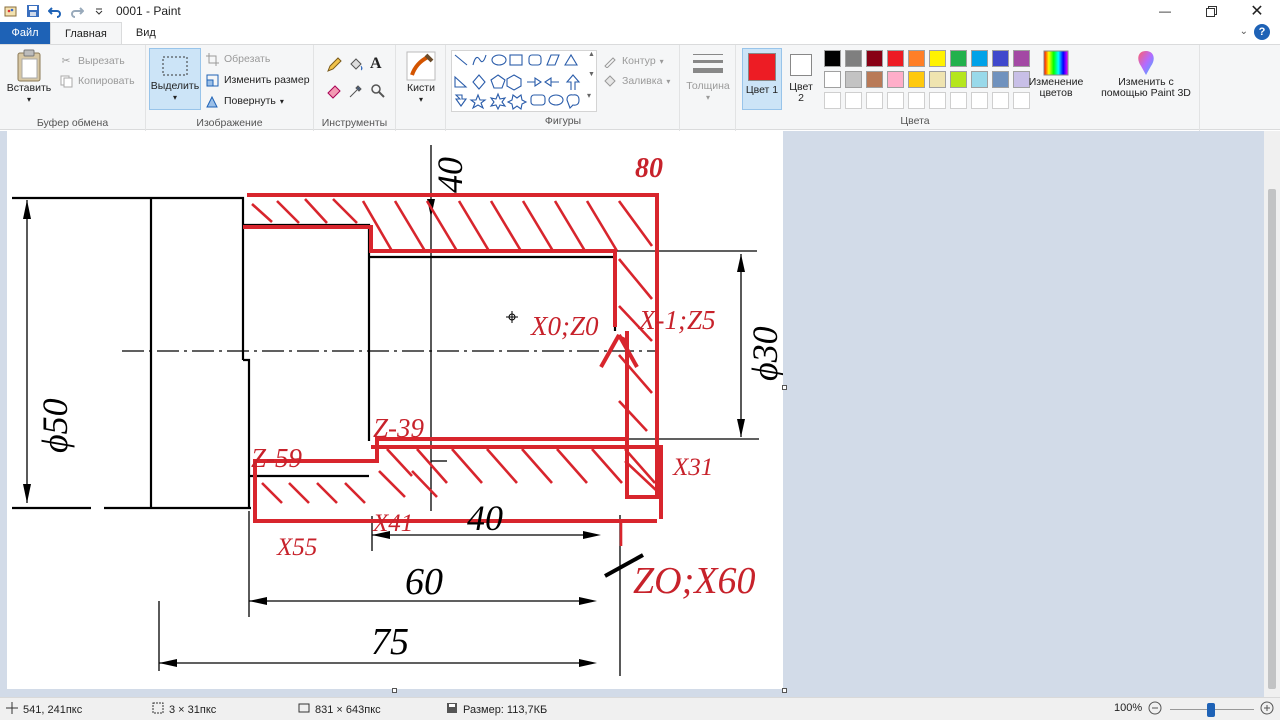 Image resolution: width=1280 pixels, height=720 pixels. I want to click on pencil-icon, so click(334, 65).